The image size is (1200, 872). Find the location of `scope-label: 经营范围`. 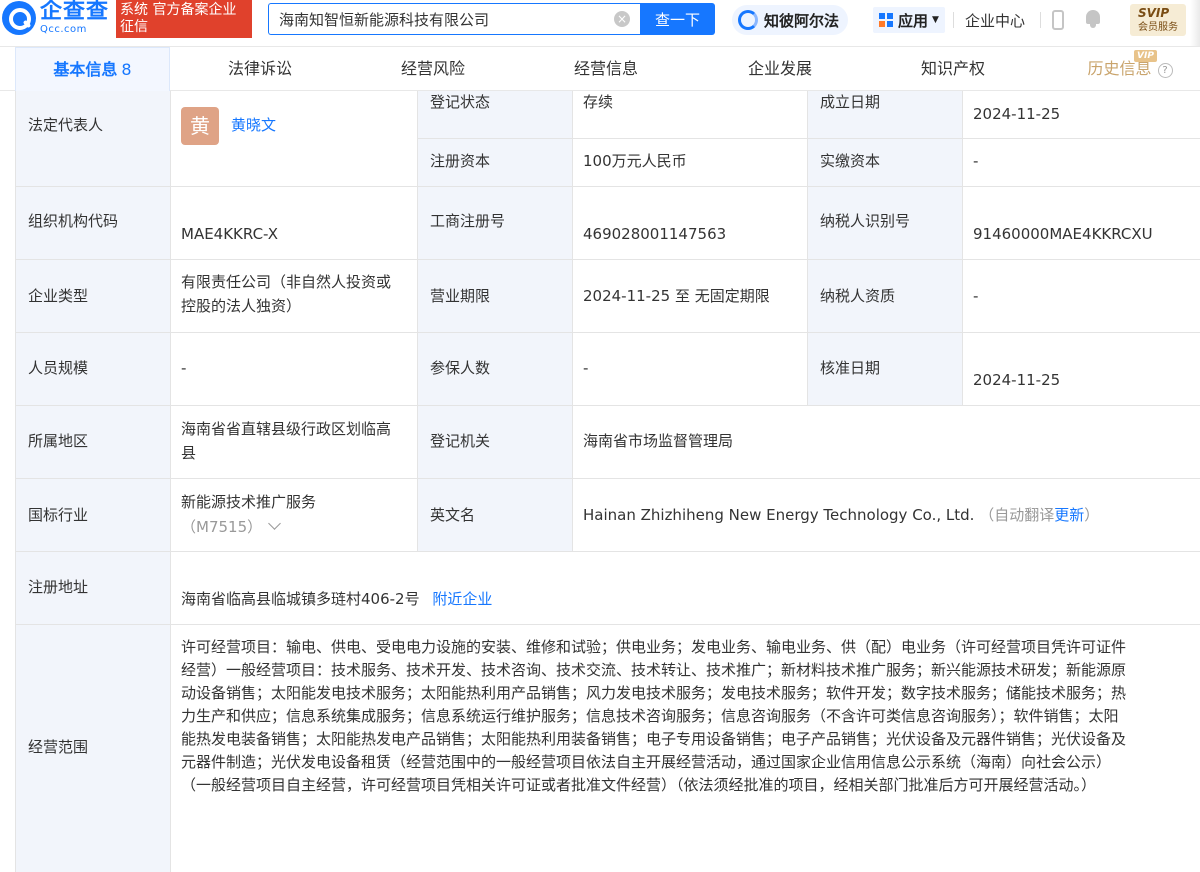

scope-label: 经营范围 is located at coordinates (58, 747).